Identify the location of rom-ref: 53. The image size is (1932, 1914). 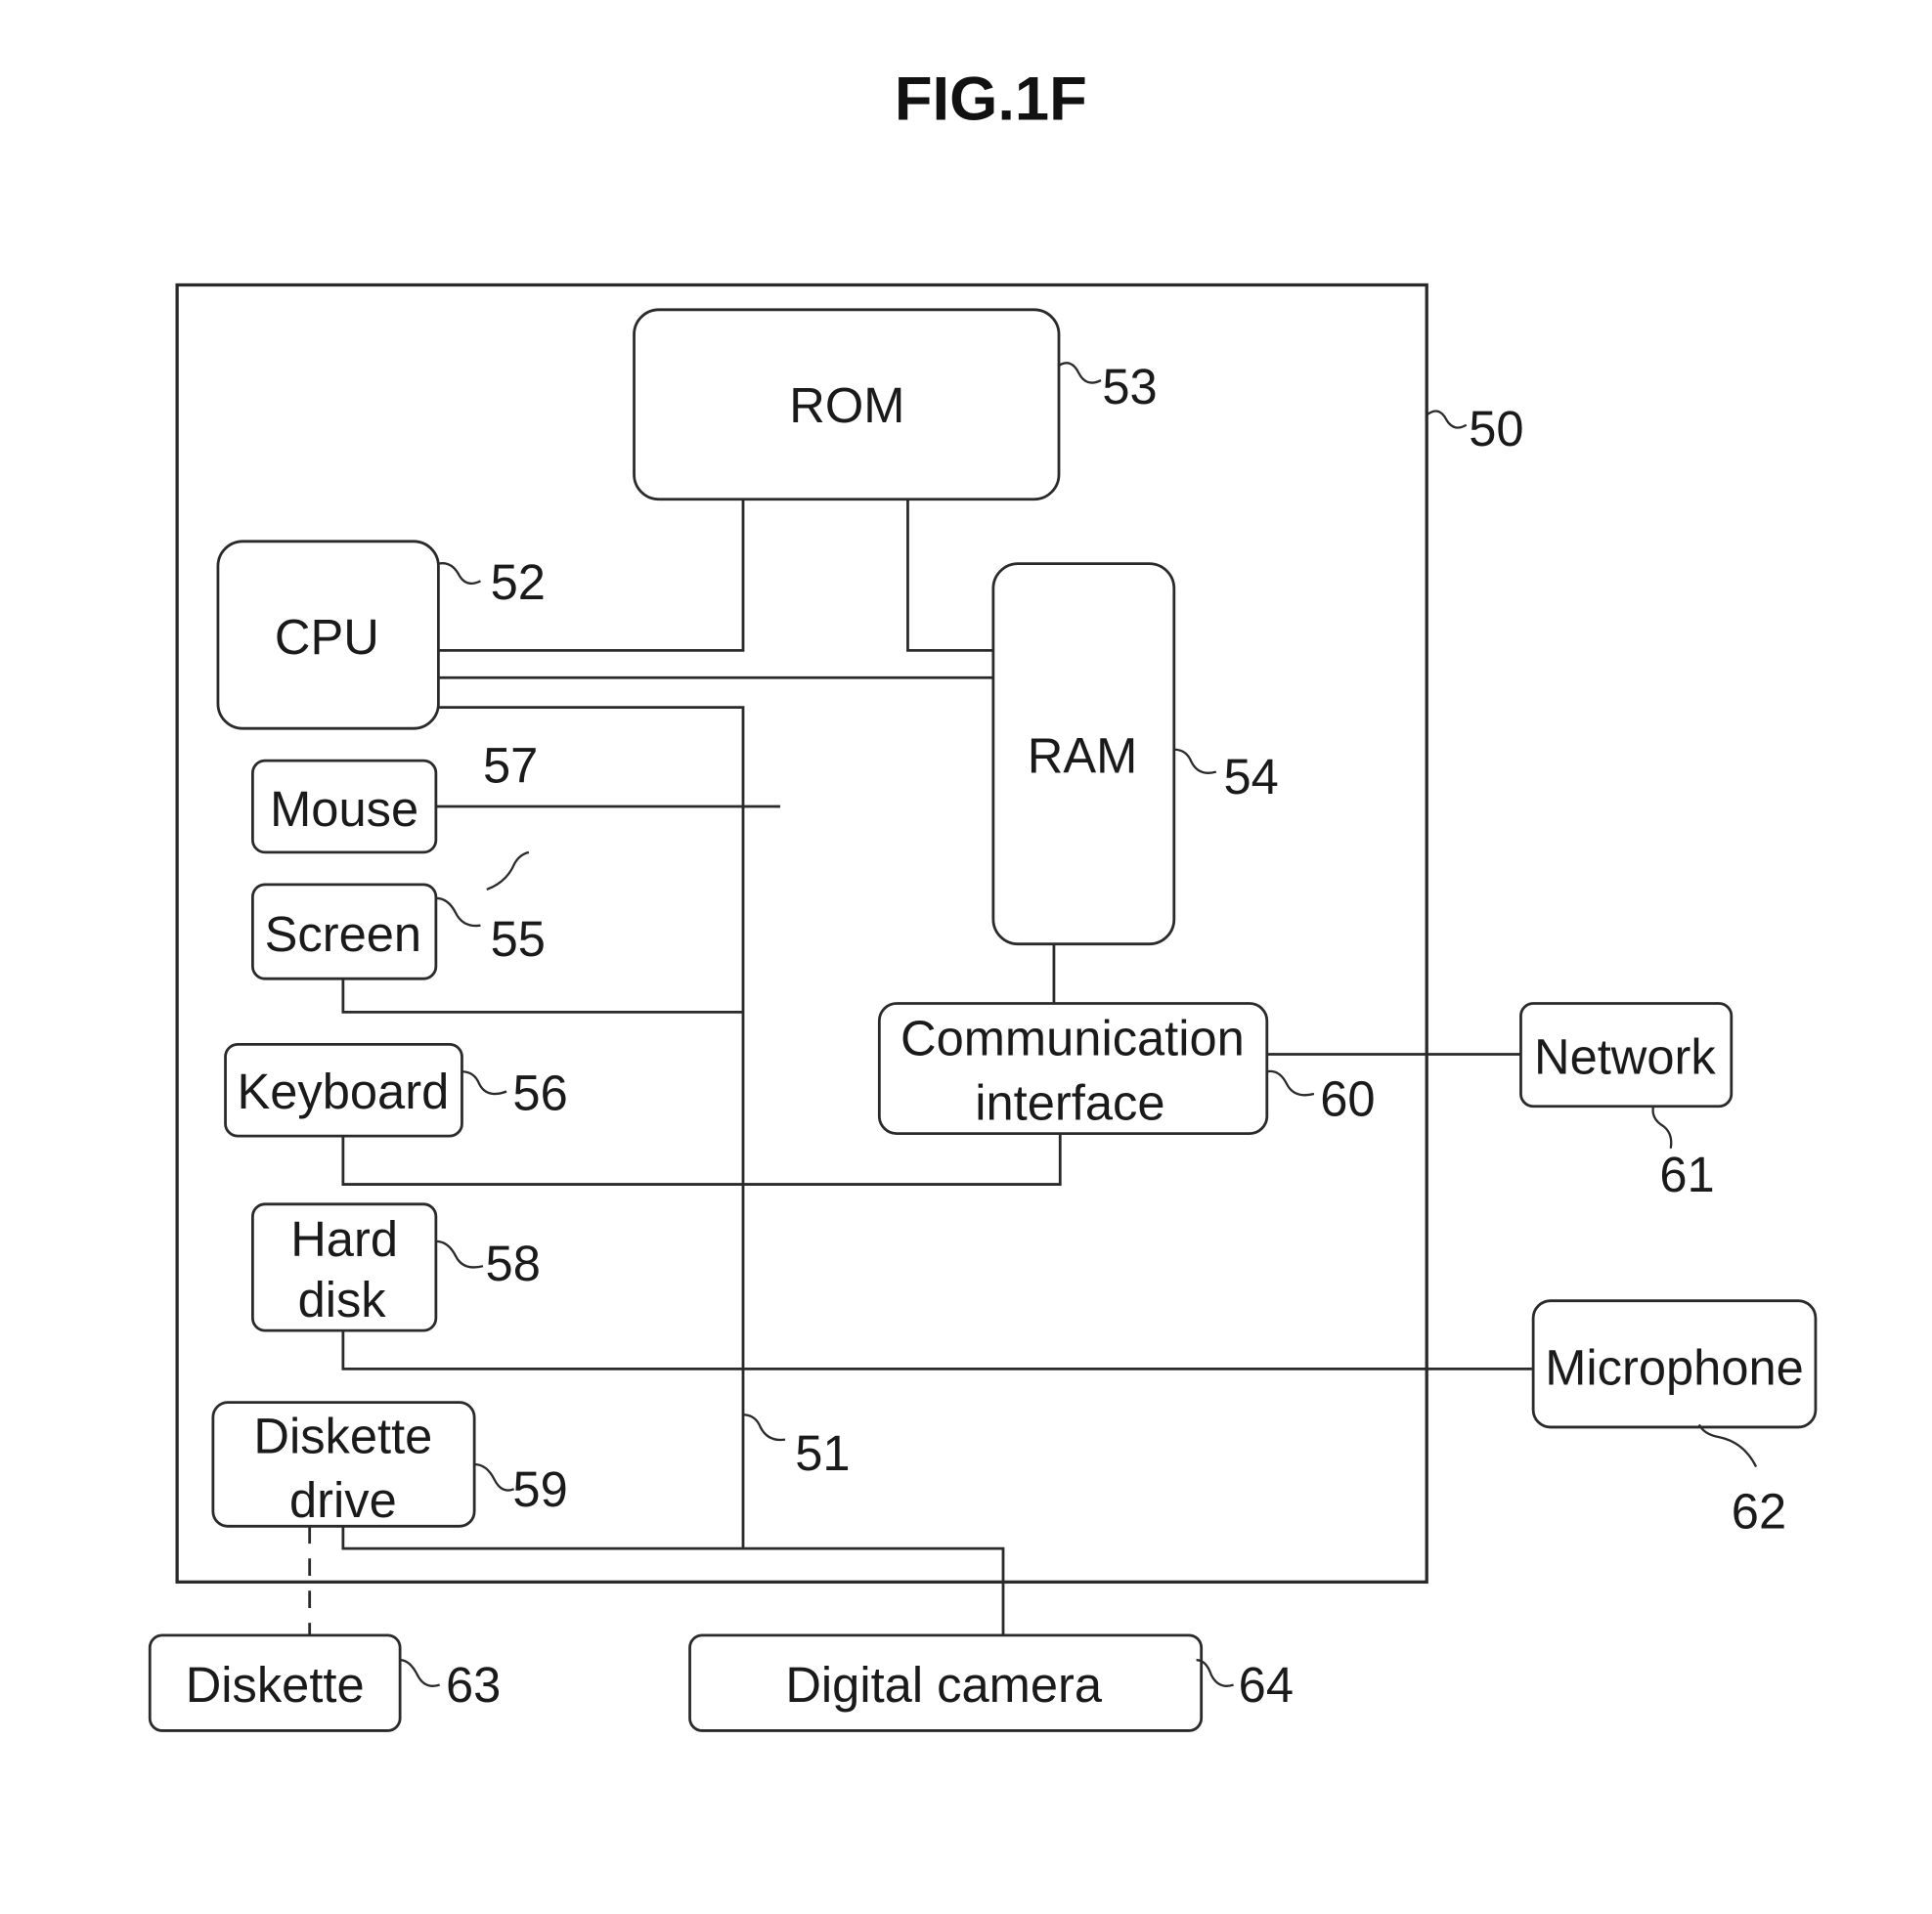
(1129, 386).